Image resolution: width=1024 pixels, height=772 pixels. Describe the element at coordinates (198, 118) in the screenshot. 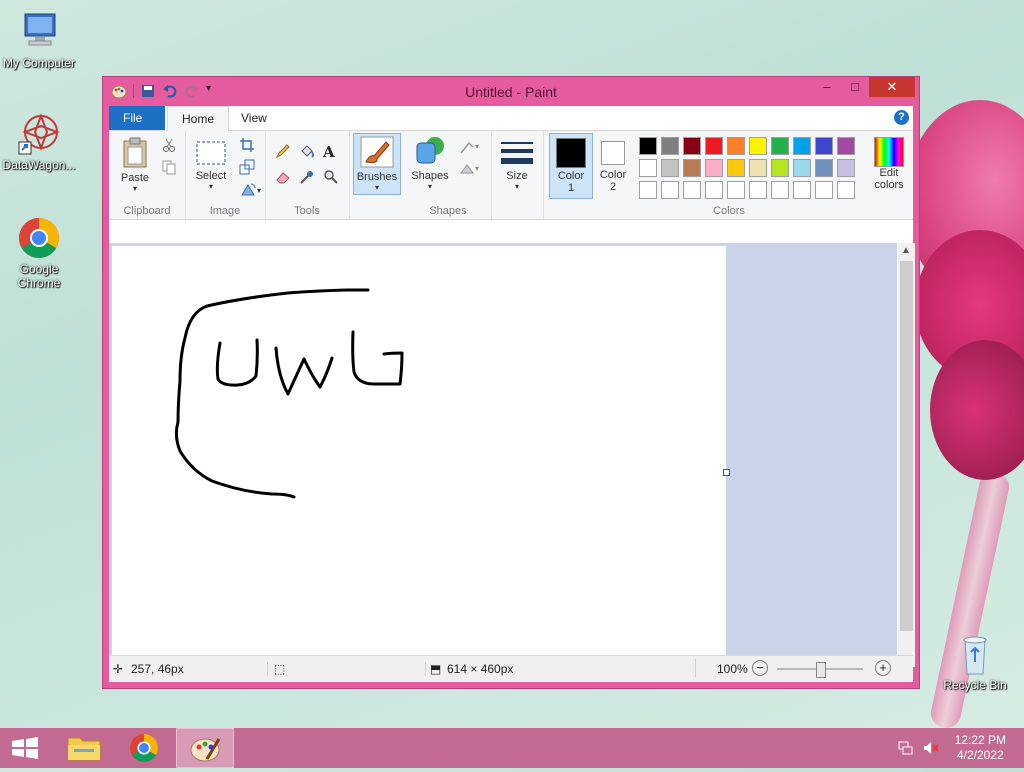

I see `tab-home: Home` at that location.